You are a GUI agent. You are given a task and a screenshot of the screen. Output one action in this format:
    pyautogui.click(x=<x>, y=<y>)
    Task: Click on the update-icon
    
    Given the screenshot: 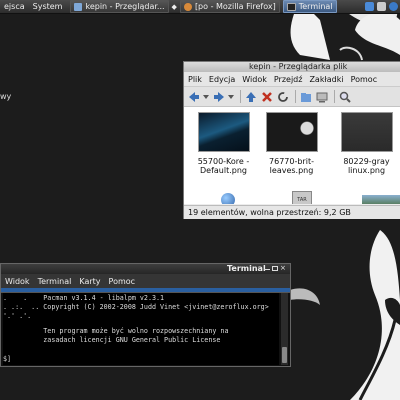 What is the action you would take?
    pyautogui.click(x=393, y=6)
    